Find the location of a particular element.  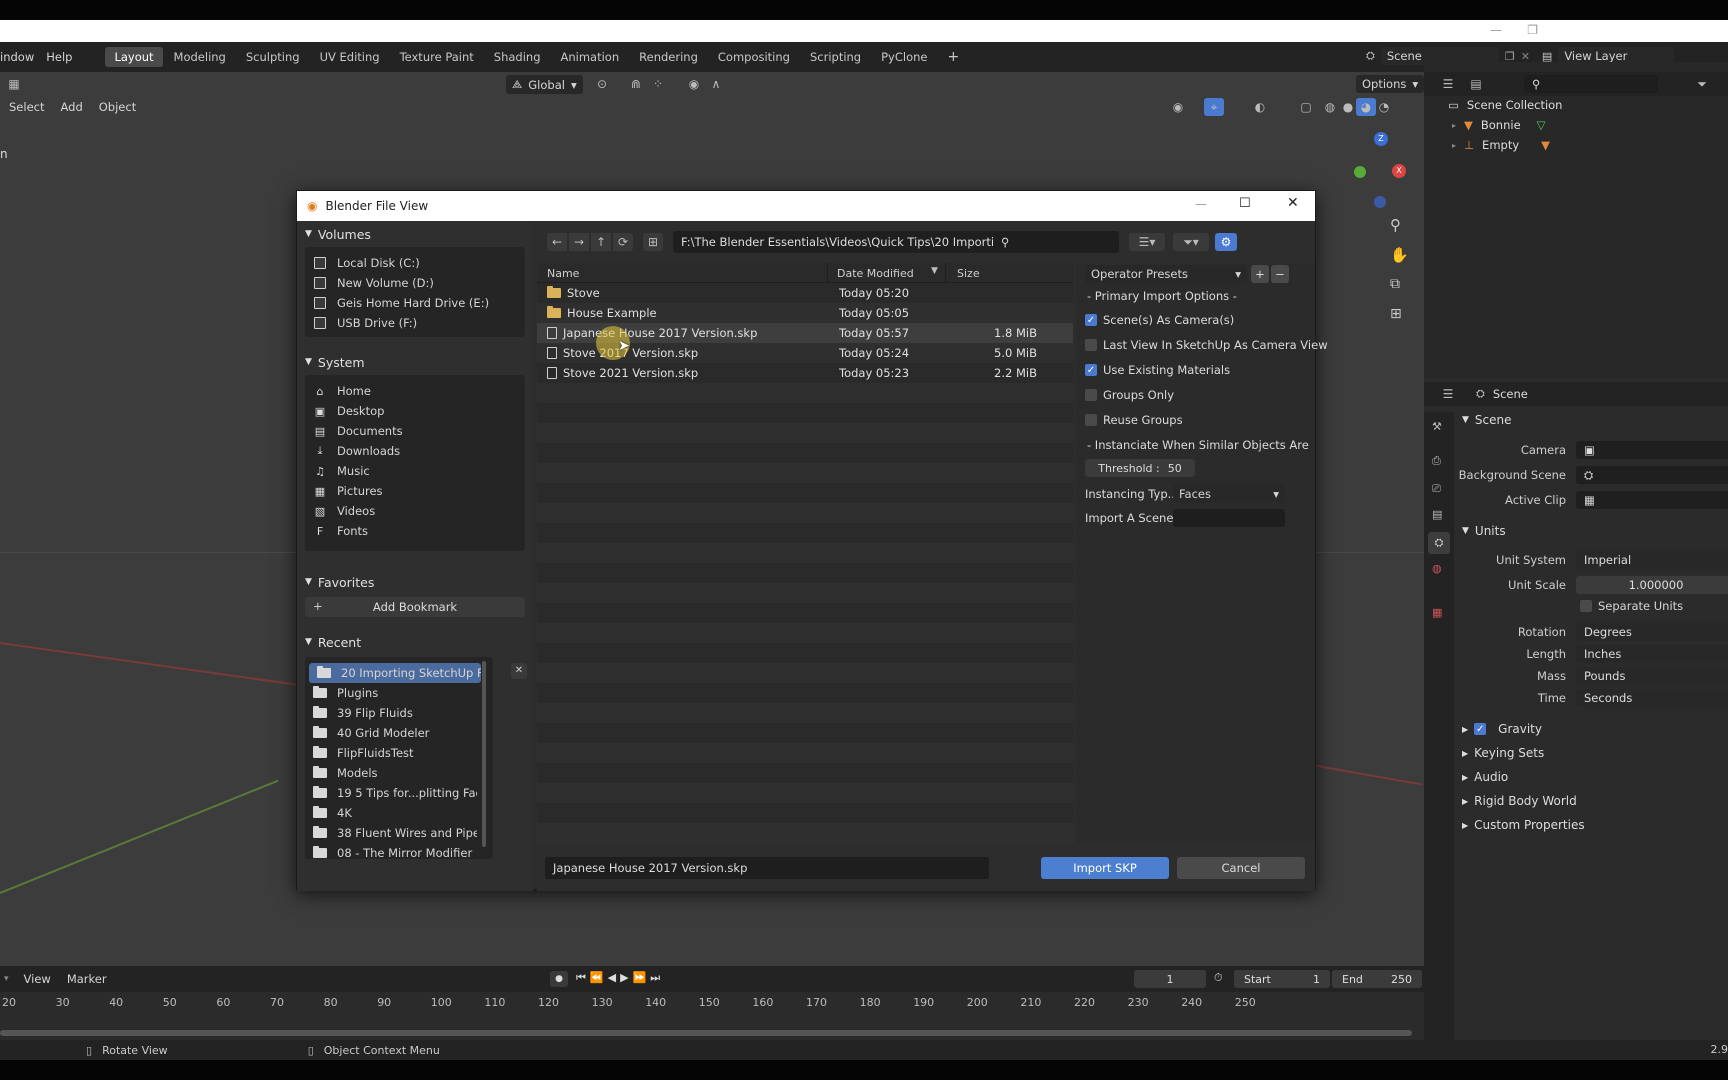

tab-uv-editing: UV Editing is located at coordinates (350, 57).